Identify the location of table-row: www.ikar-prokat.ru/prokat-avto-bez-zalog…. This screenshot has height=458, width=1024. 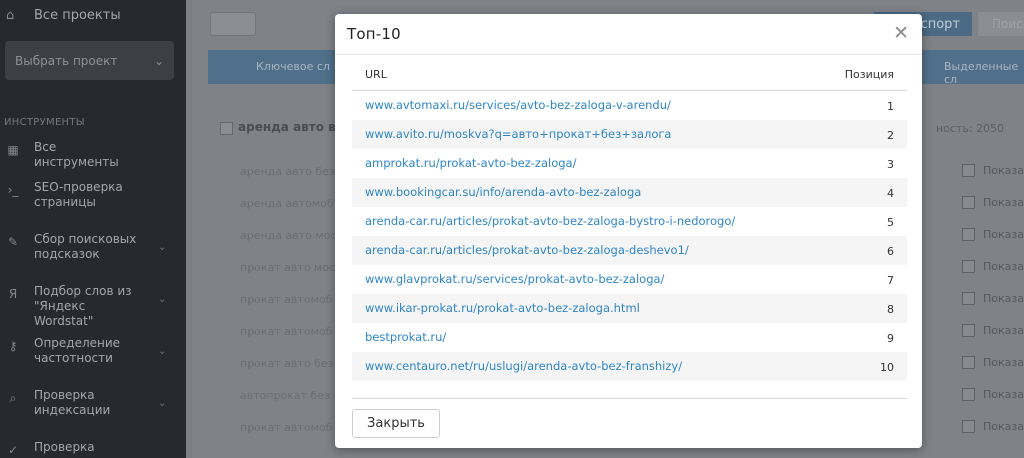
(629, 308).